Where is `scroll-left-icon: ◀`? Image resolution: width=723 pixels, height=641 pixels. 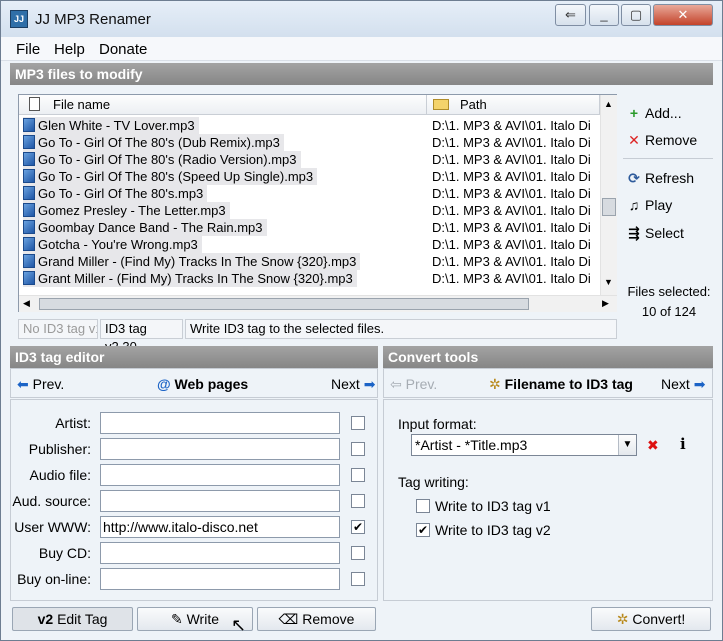 scroll-left-icon: ◀ is located at coordinates (26, 303).